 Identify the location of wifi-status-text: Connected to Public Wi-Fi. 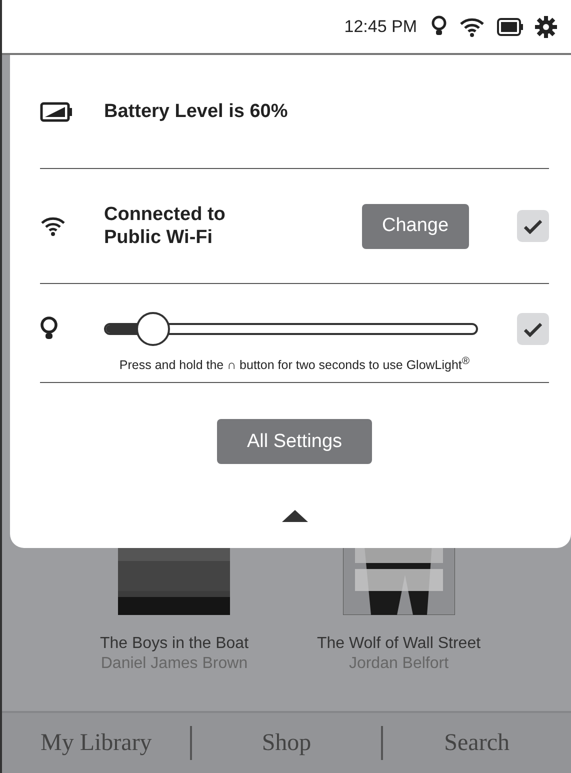
(165, 226).